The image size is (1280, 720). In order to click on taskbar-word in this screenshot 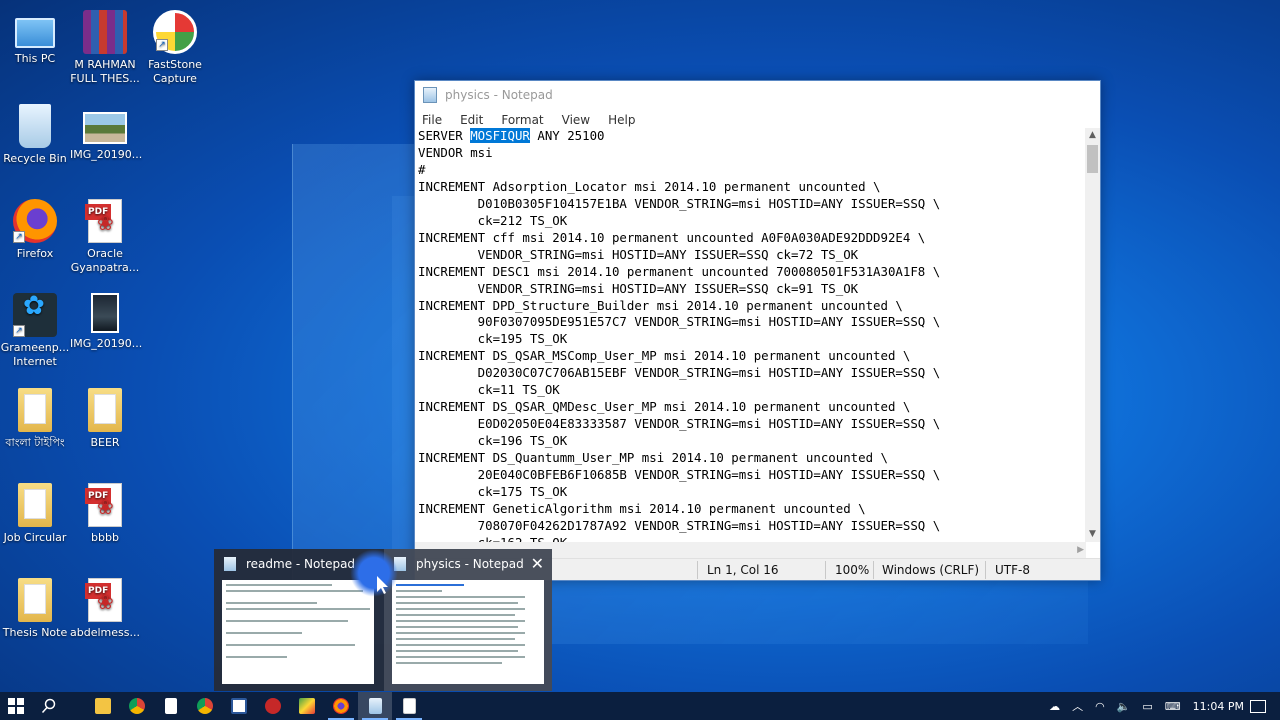, I will do `click(239, 706)`.